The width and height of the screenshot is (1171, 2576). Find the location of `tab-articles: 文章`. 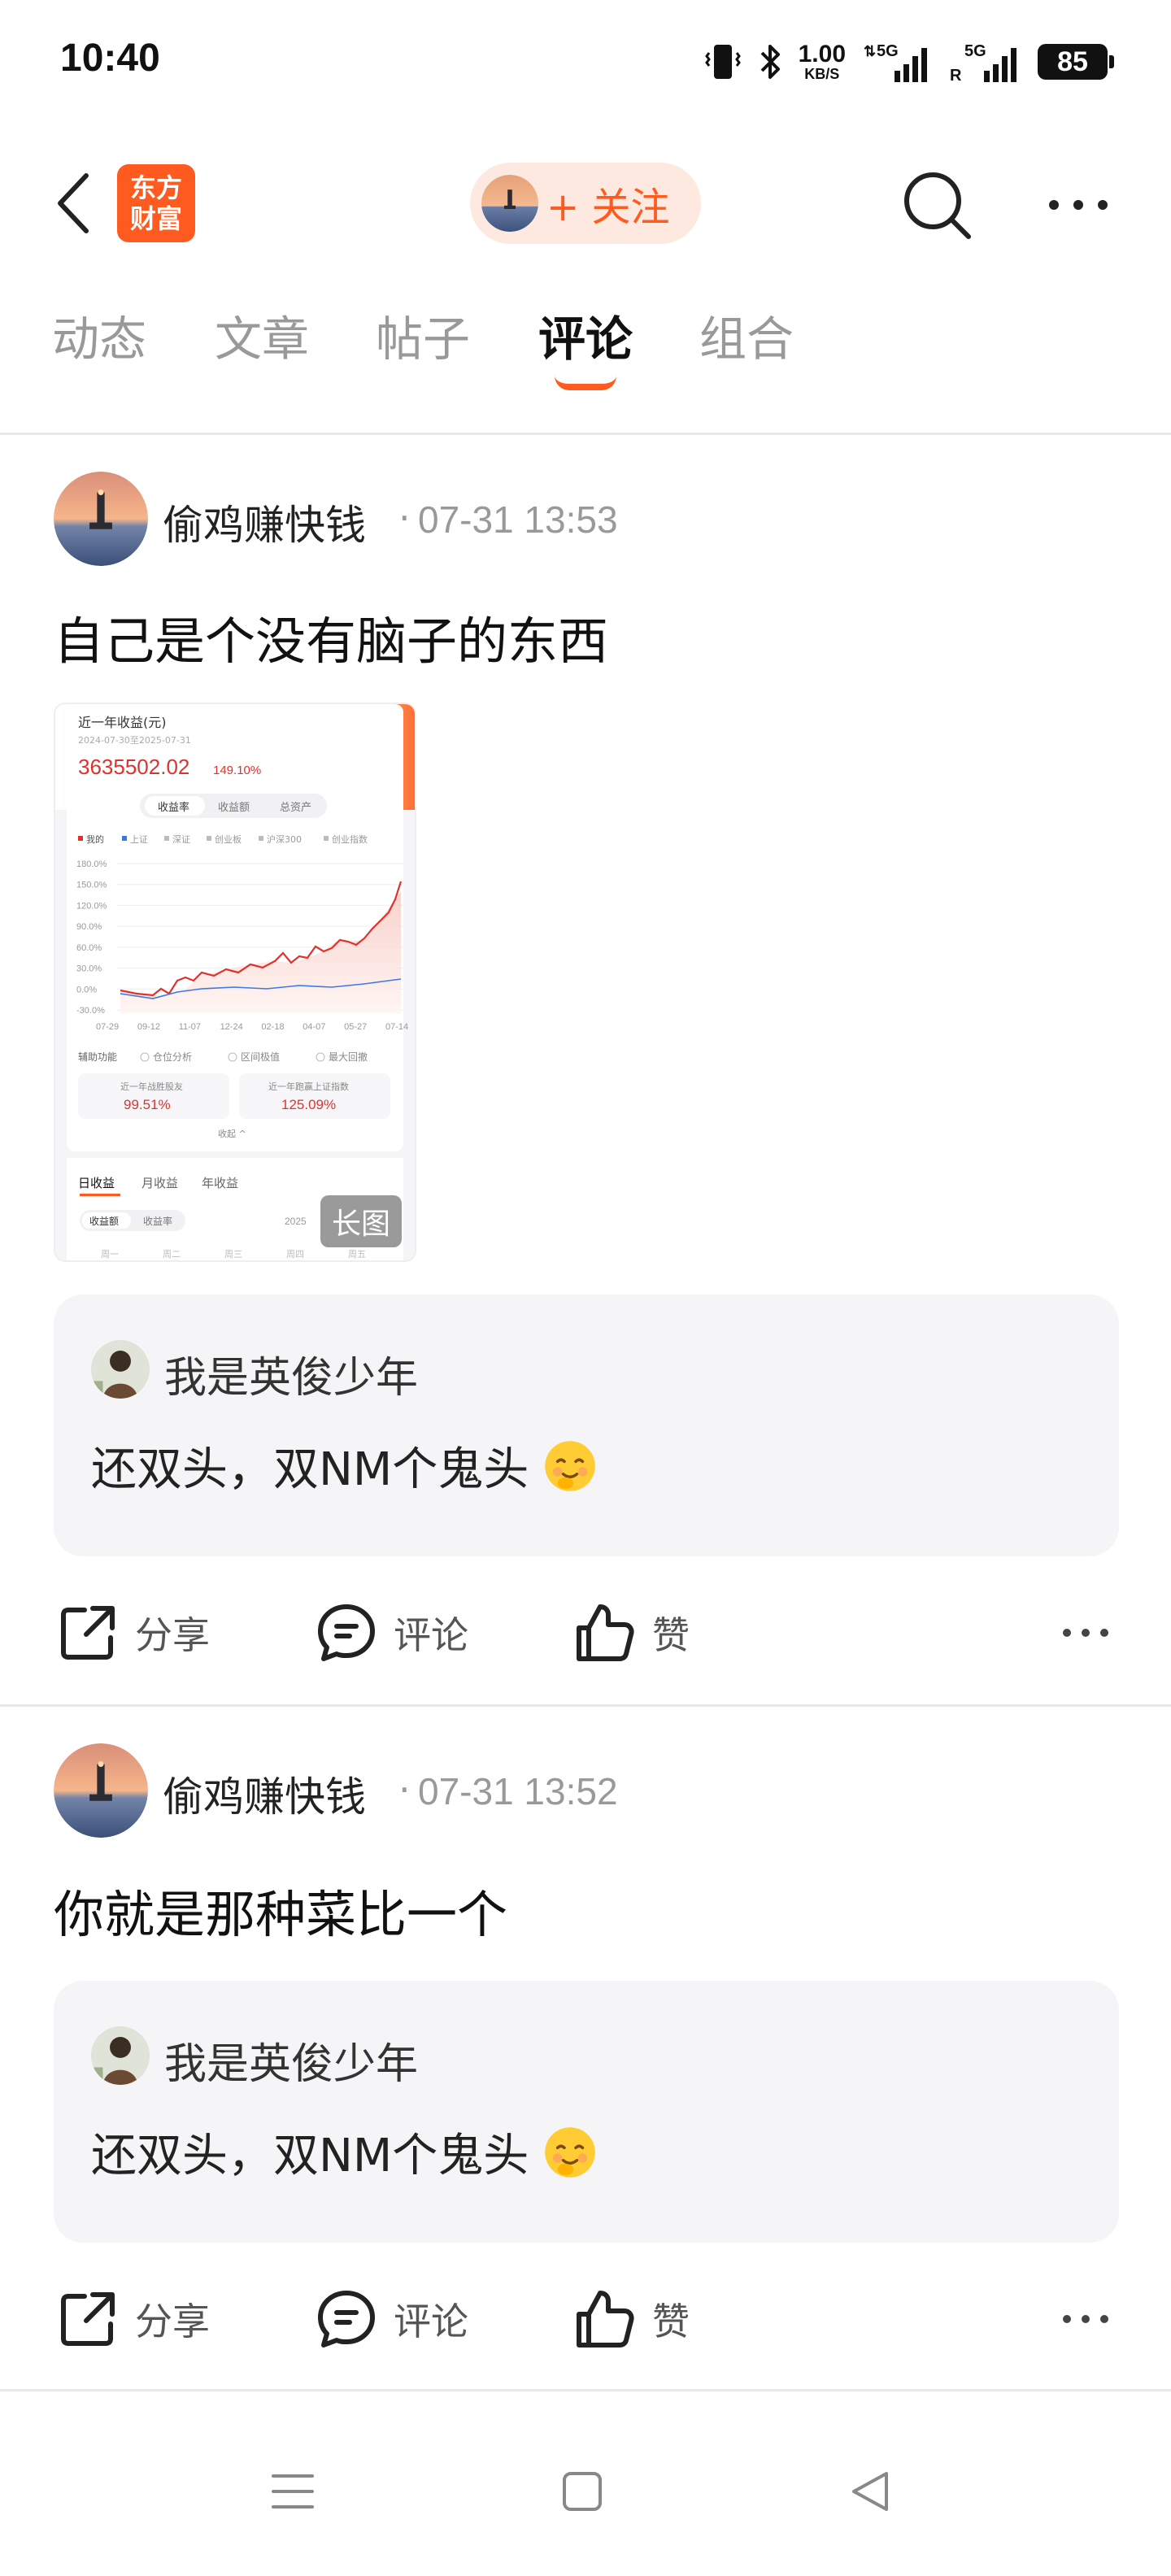

tab-articles: 文章 is located at coordinates (262, 335).